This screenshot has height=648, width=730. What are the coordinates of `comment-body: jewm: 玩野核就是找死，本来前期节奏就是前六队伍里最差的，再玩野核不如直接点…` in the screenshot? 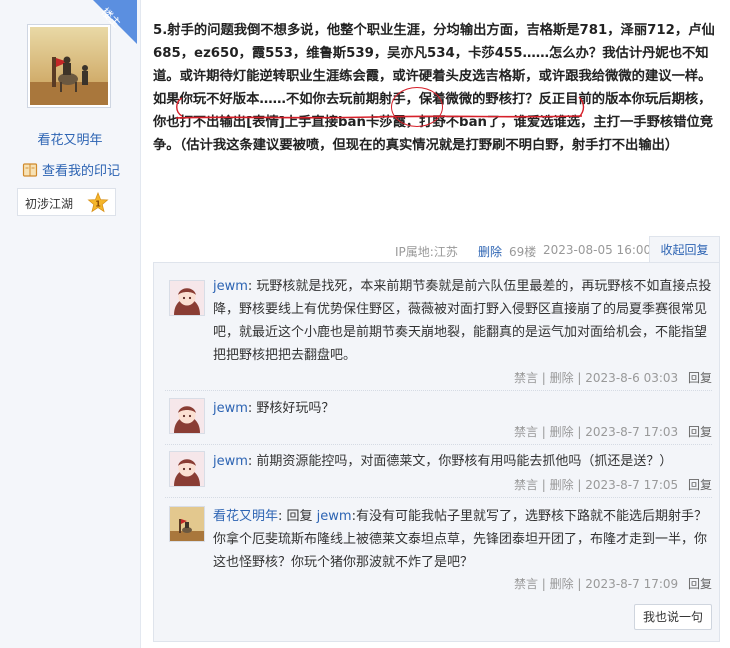 It's located at (463, 321).